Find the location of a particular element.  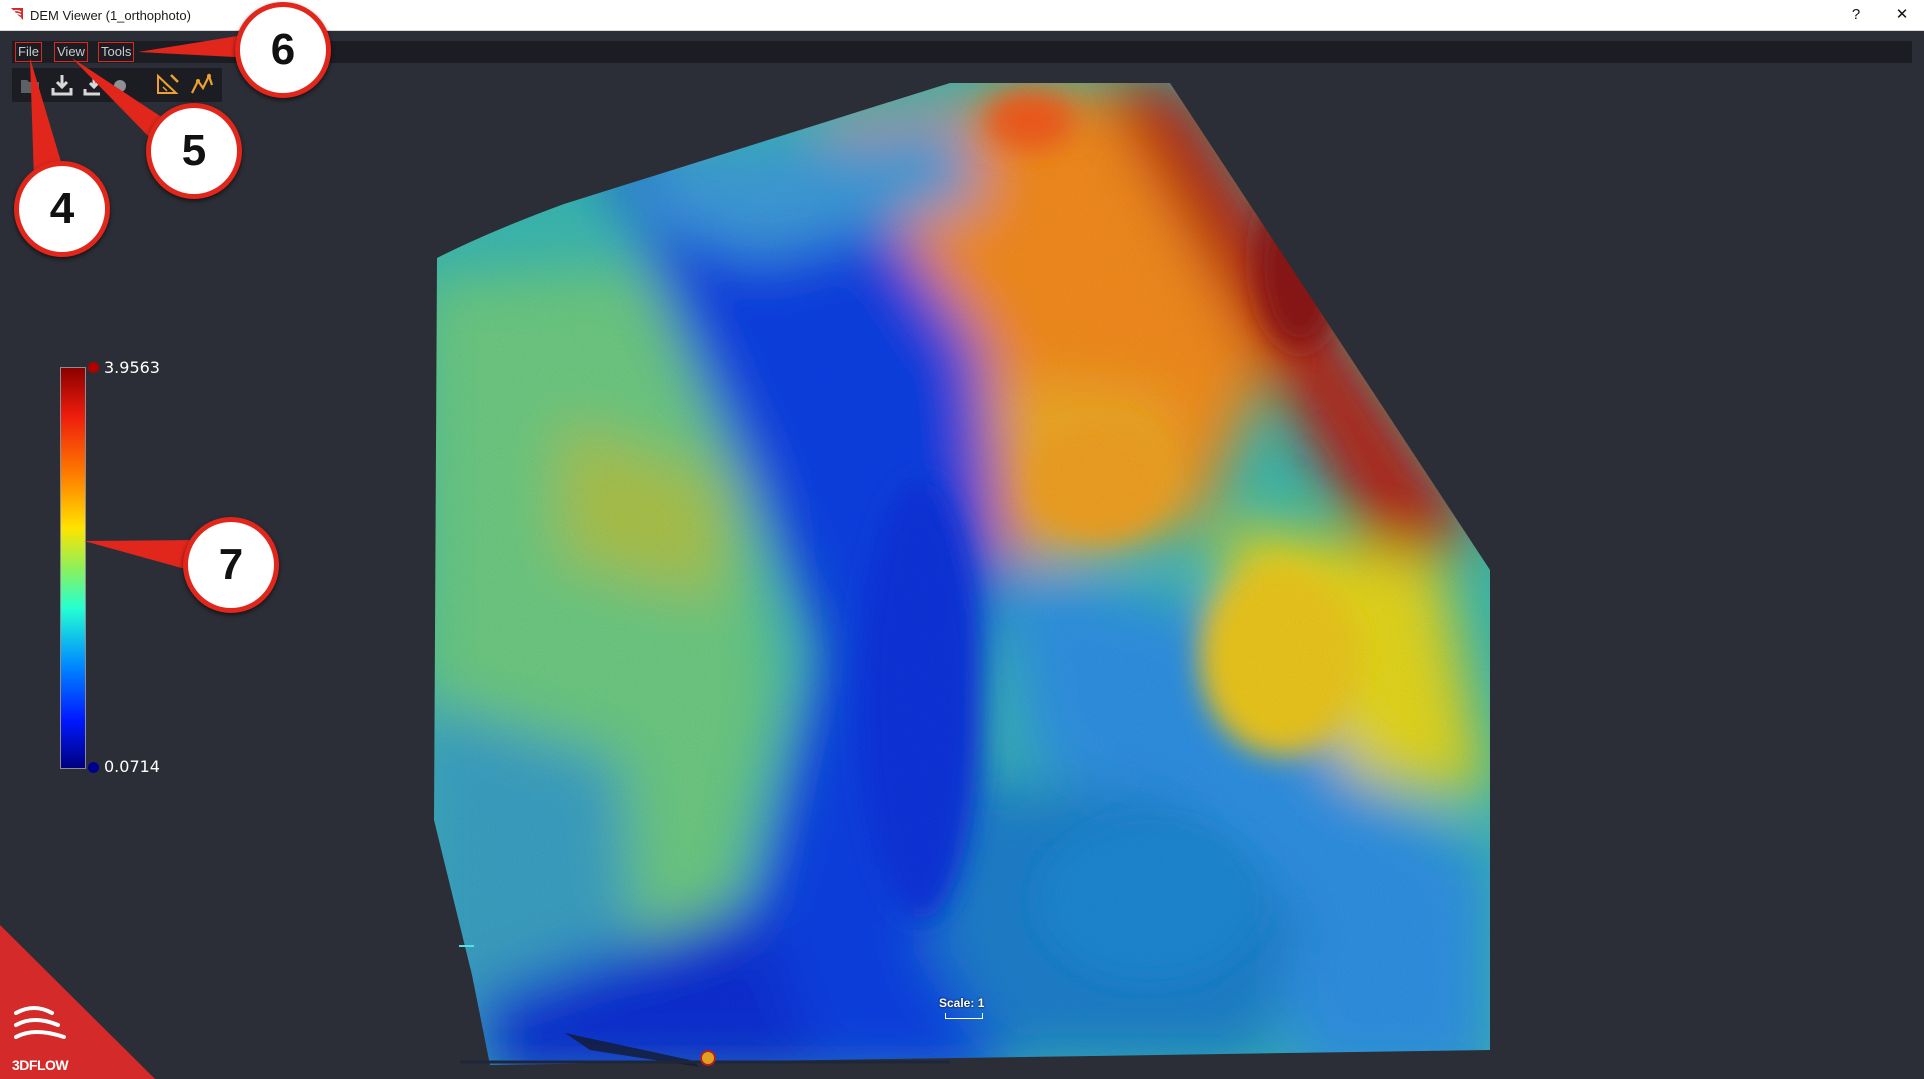

close-button: ✕ is located at coordinates (1901, 15).